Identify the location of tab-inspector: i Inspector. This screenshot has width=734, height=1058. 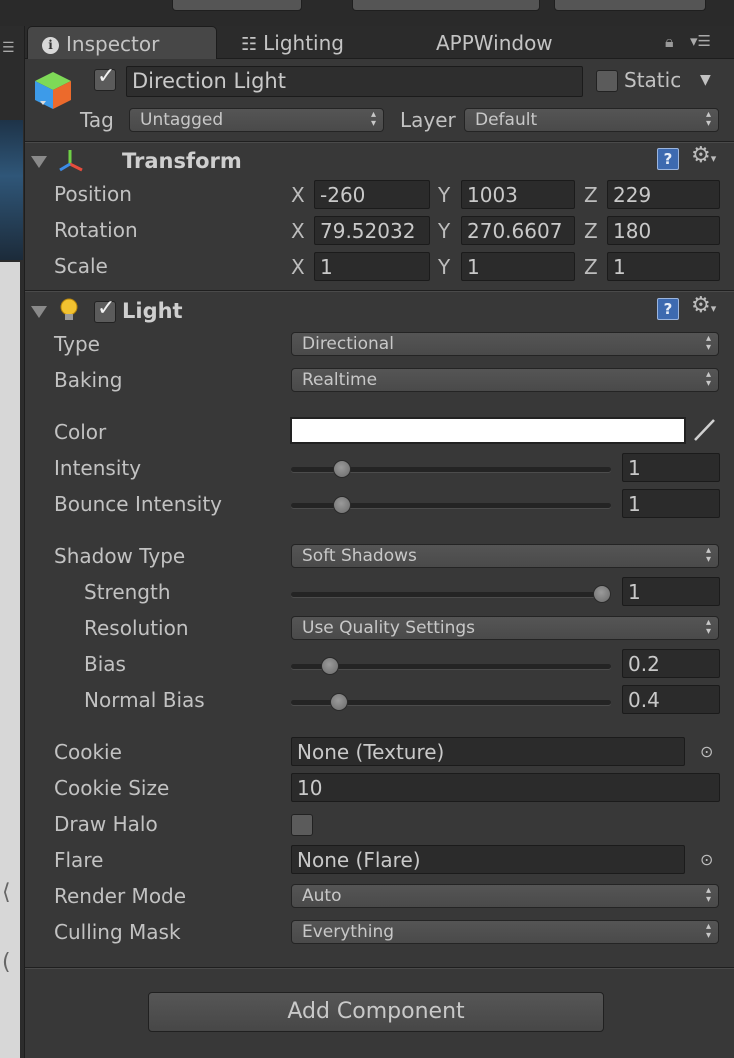
(122, 42).